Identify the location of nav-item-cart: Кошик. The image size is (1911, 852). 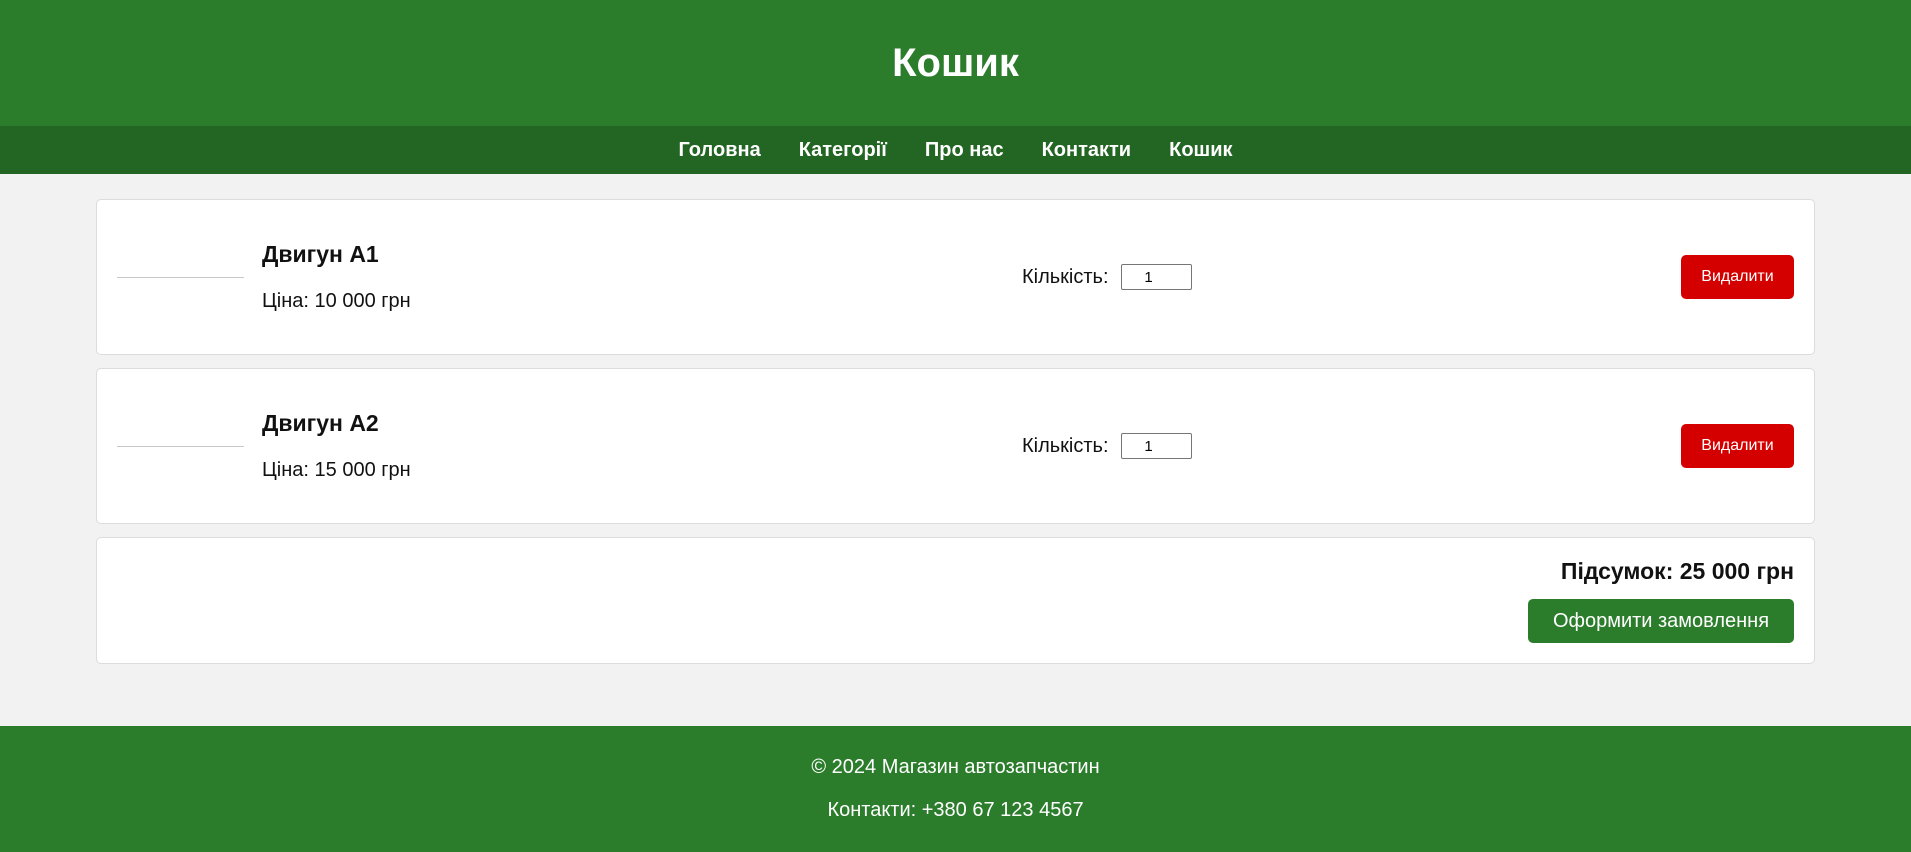
(1200, 150).